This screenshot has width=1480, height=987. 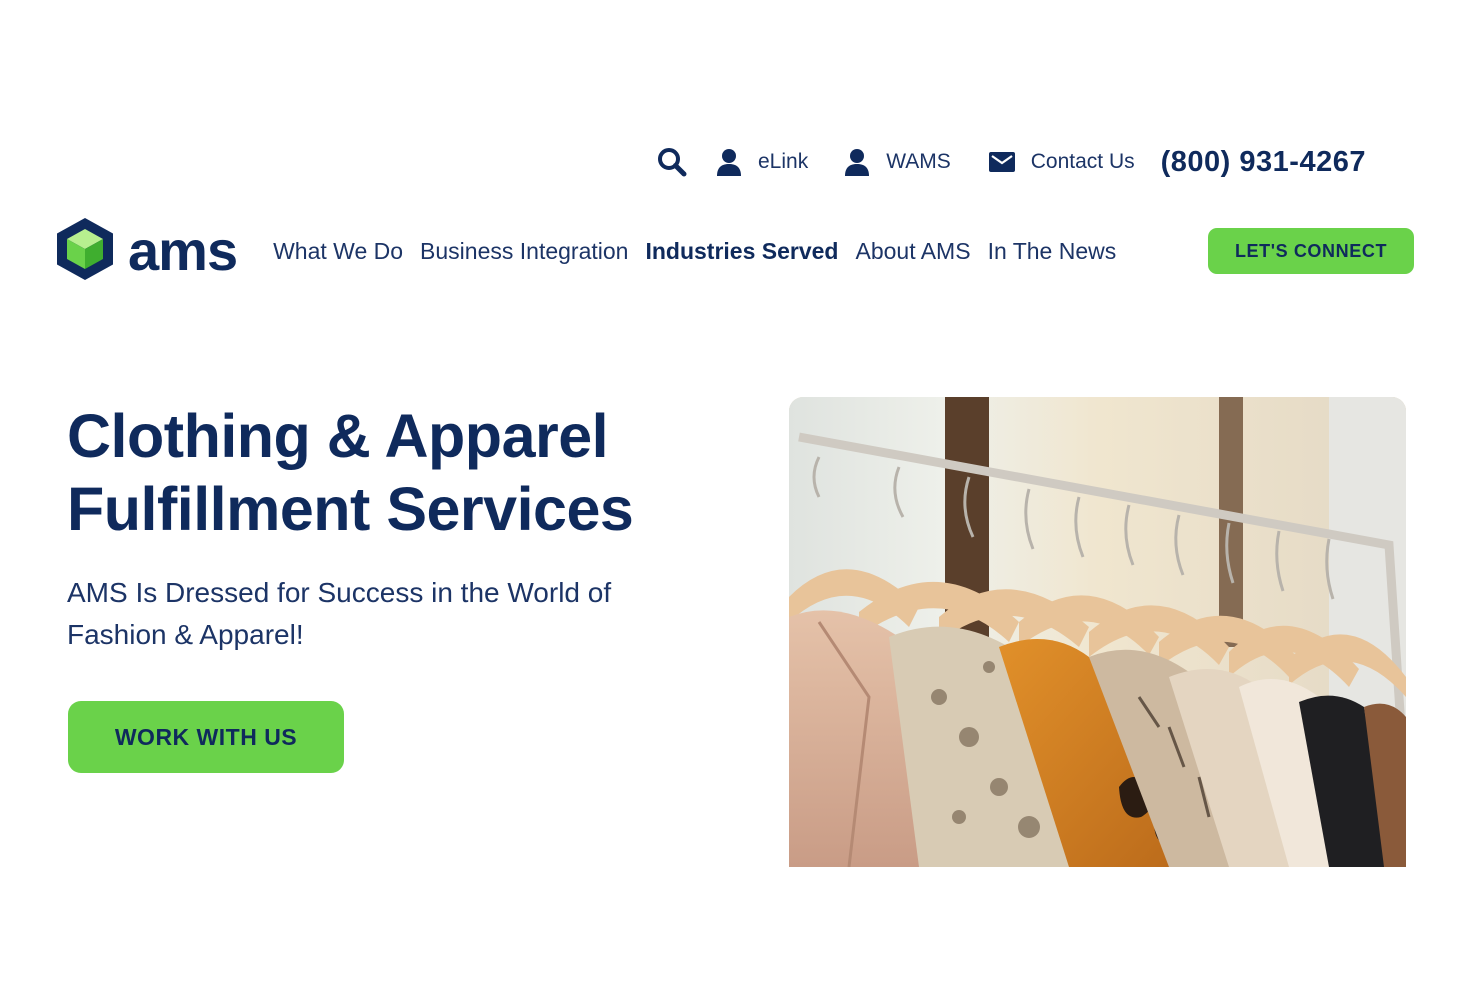 I want to click on hero-title-line: Clothing & Apparel, so click(x=338, y=436).